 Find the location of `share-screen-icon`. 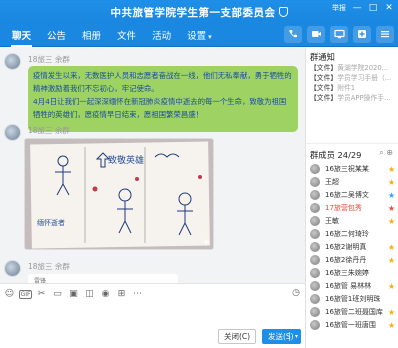

share-screen-icon is located at coordinates (339, 34).